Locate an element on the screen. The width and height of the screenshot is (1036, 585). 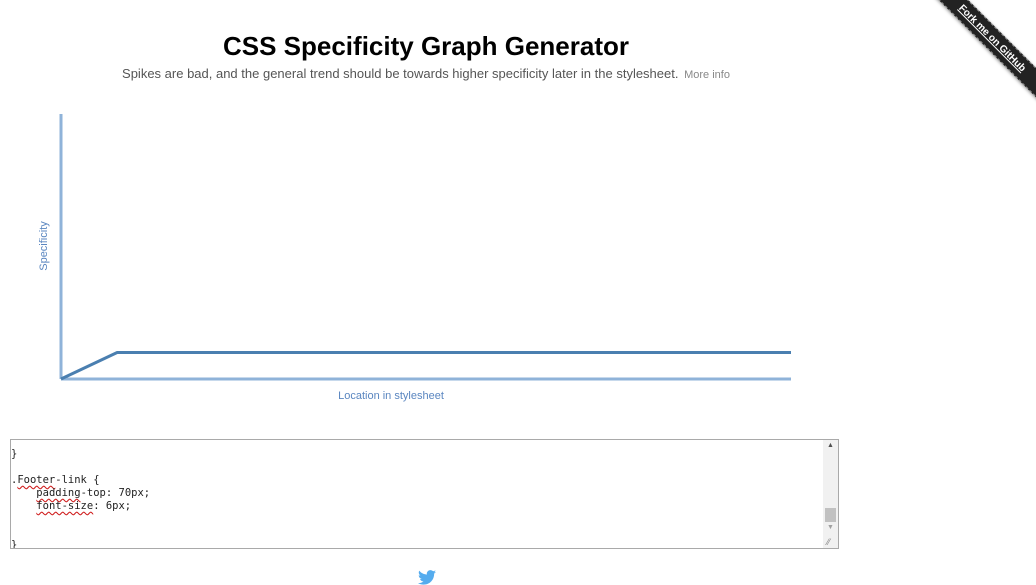
scroll-thumb is located at coordinates (830, 515).